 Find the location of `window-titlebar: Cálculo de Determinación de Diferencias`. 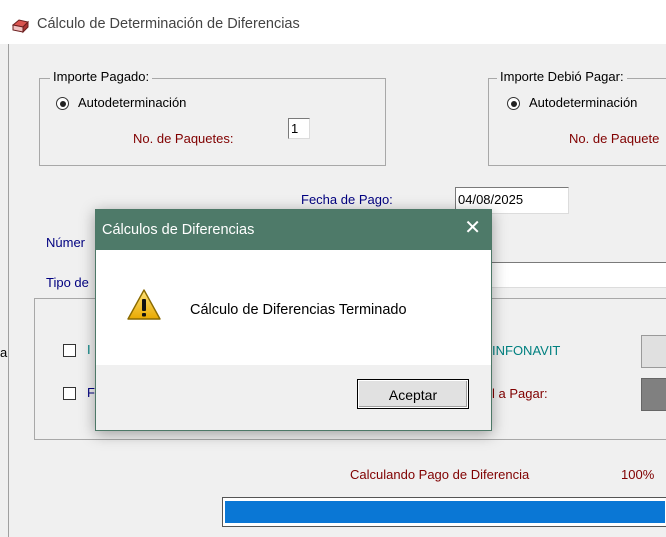

window-titlebar: Cálculo de Determinación de Diferencias is located at coordinates (333, 22).